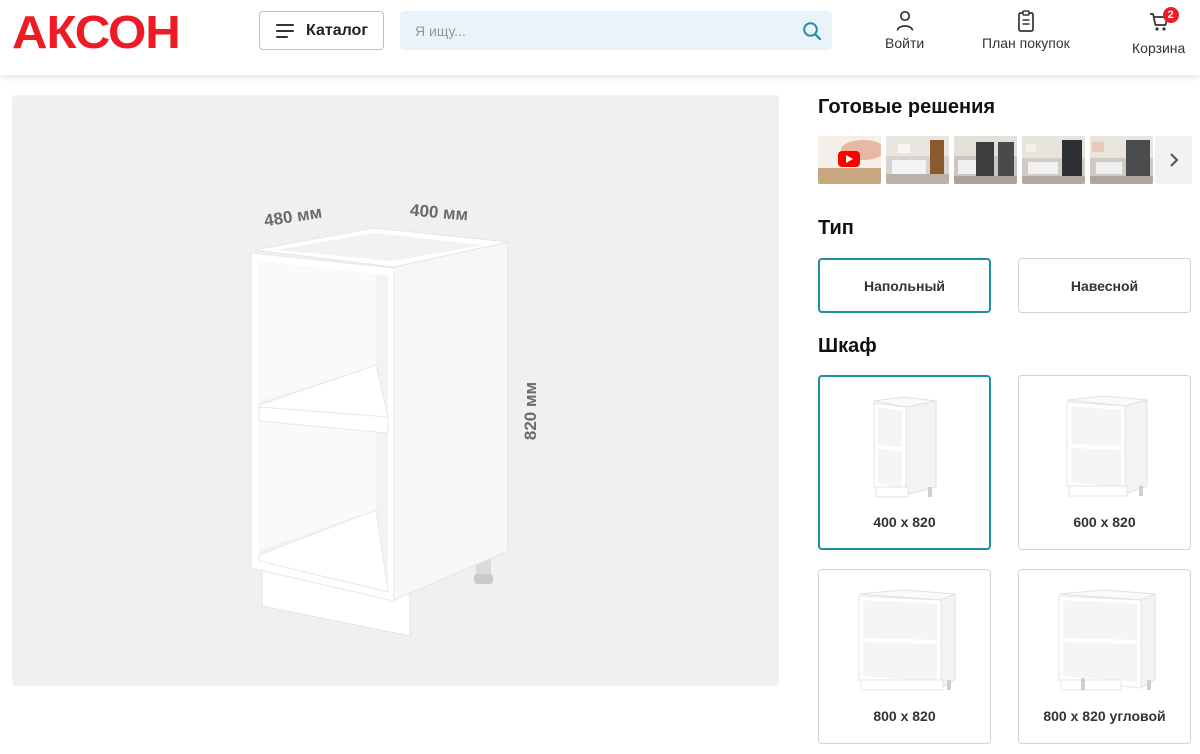 This screenshot has width=1200, height=754. What do you see at coordinates (337, 30) in the screenshot?
I see `catalog-label: Каталог` at bounding box center [337, 30].